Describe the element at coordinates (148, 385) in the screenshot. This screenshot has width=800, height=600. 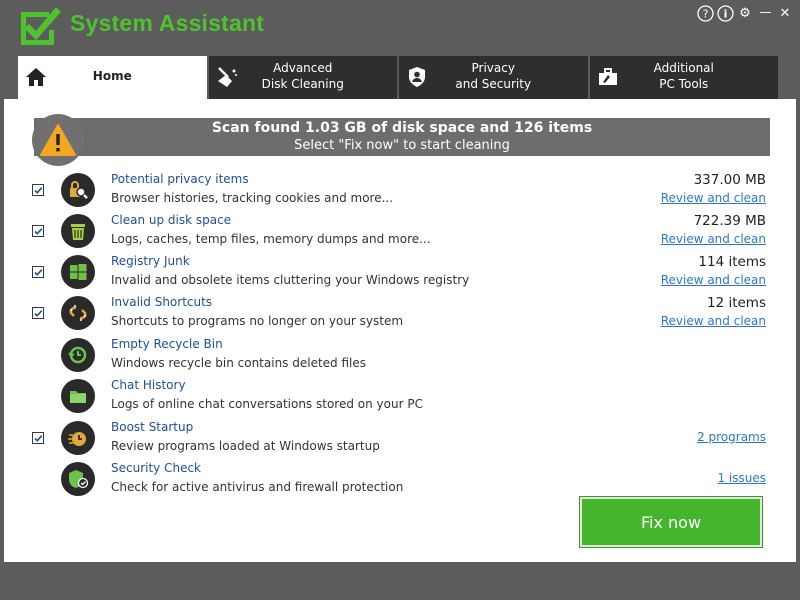
I see `item-title: Chat History` at that location.